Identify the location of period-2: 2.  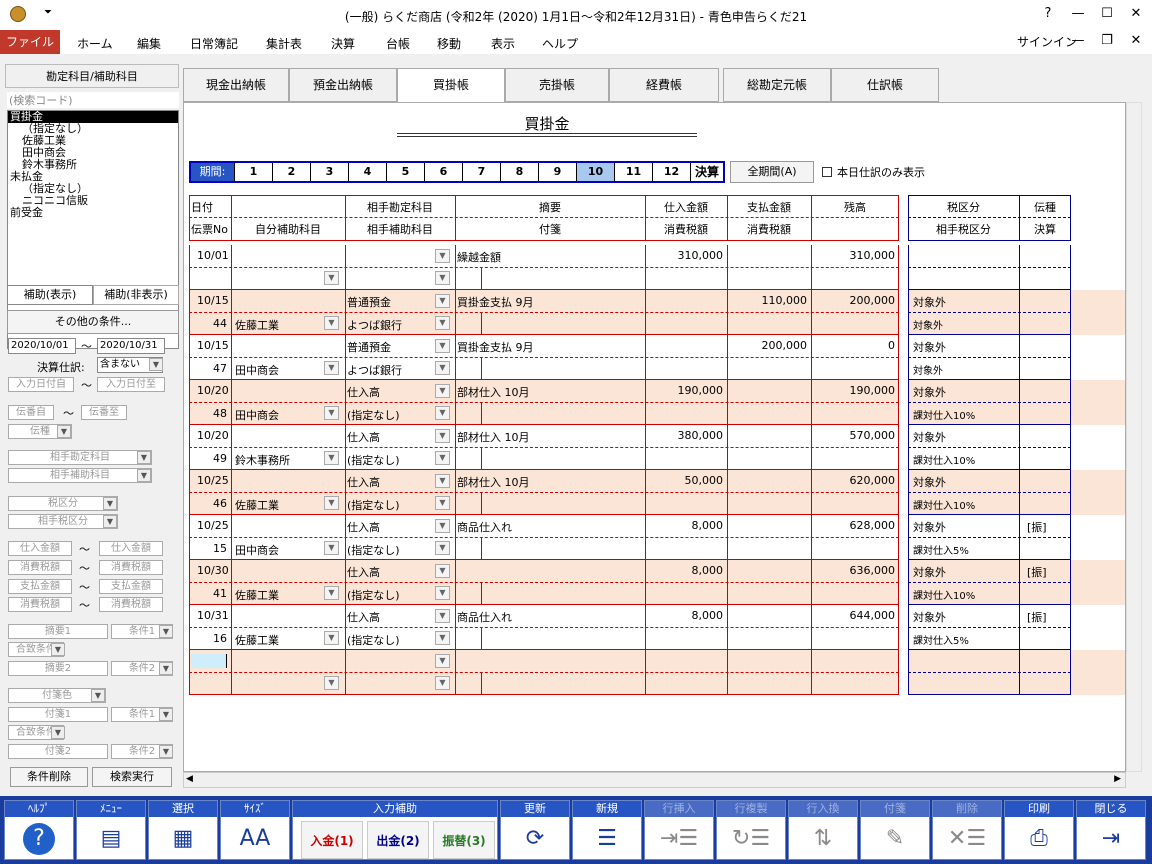
(292, 172).